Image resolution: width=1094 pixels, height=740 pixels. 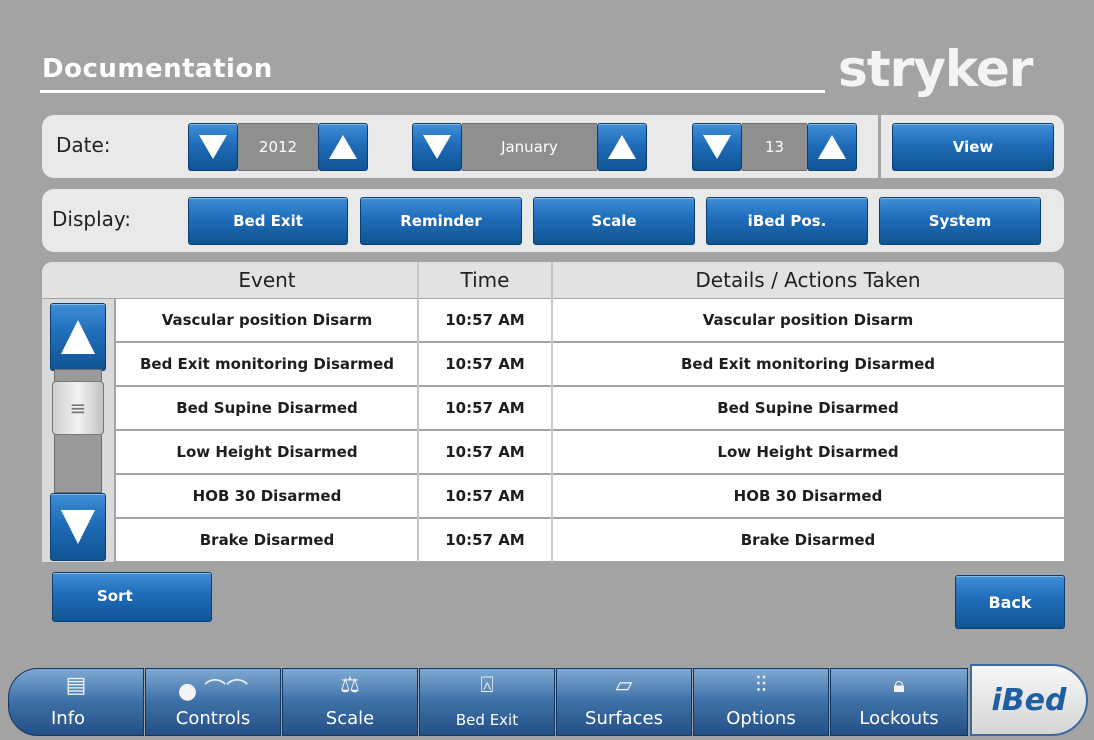 What do you see at coordinates (485, 280) in the screenshot?
I see `column-header-time: Time` at bounding box center [485, 280].